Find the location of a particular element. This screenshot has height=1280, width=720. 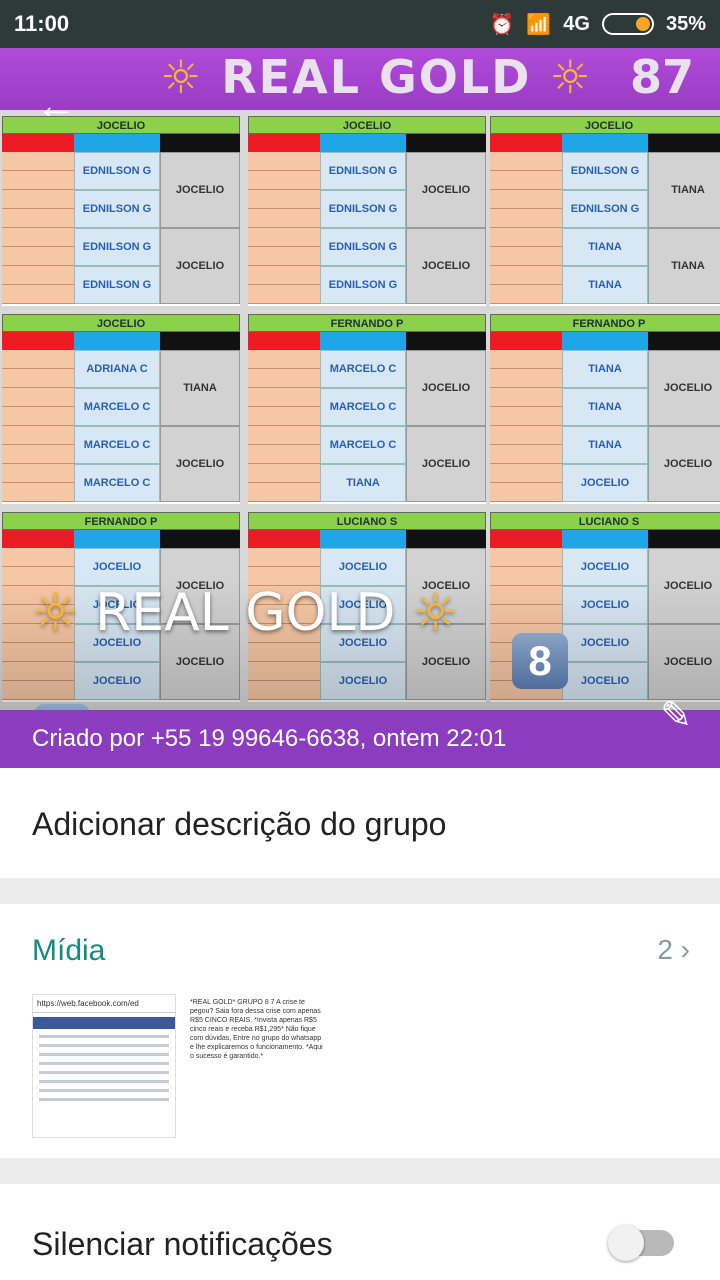

photo-banner: ☼ REAL GOLD ☼ 87 is located at coordinates (360, 79).